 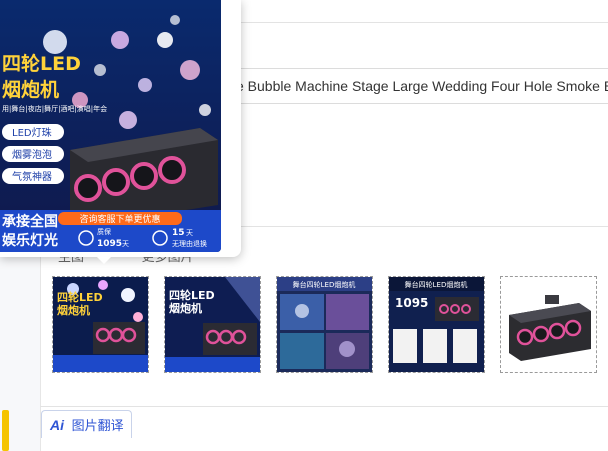 What do you see at coordinates (178, 233) in the screenshot?
I see `preview-return-value: 15` at bounding box center [178, 233].